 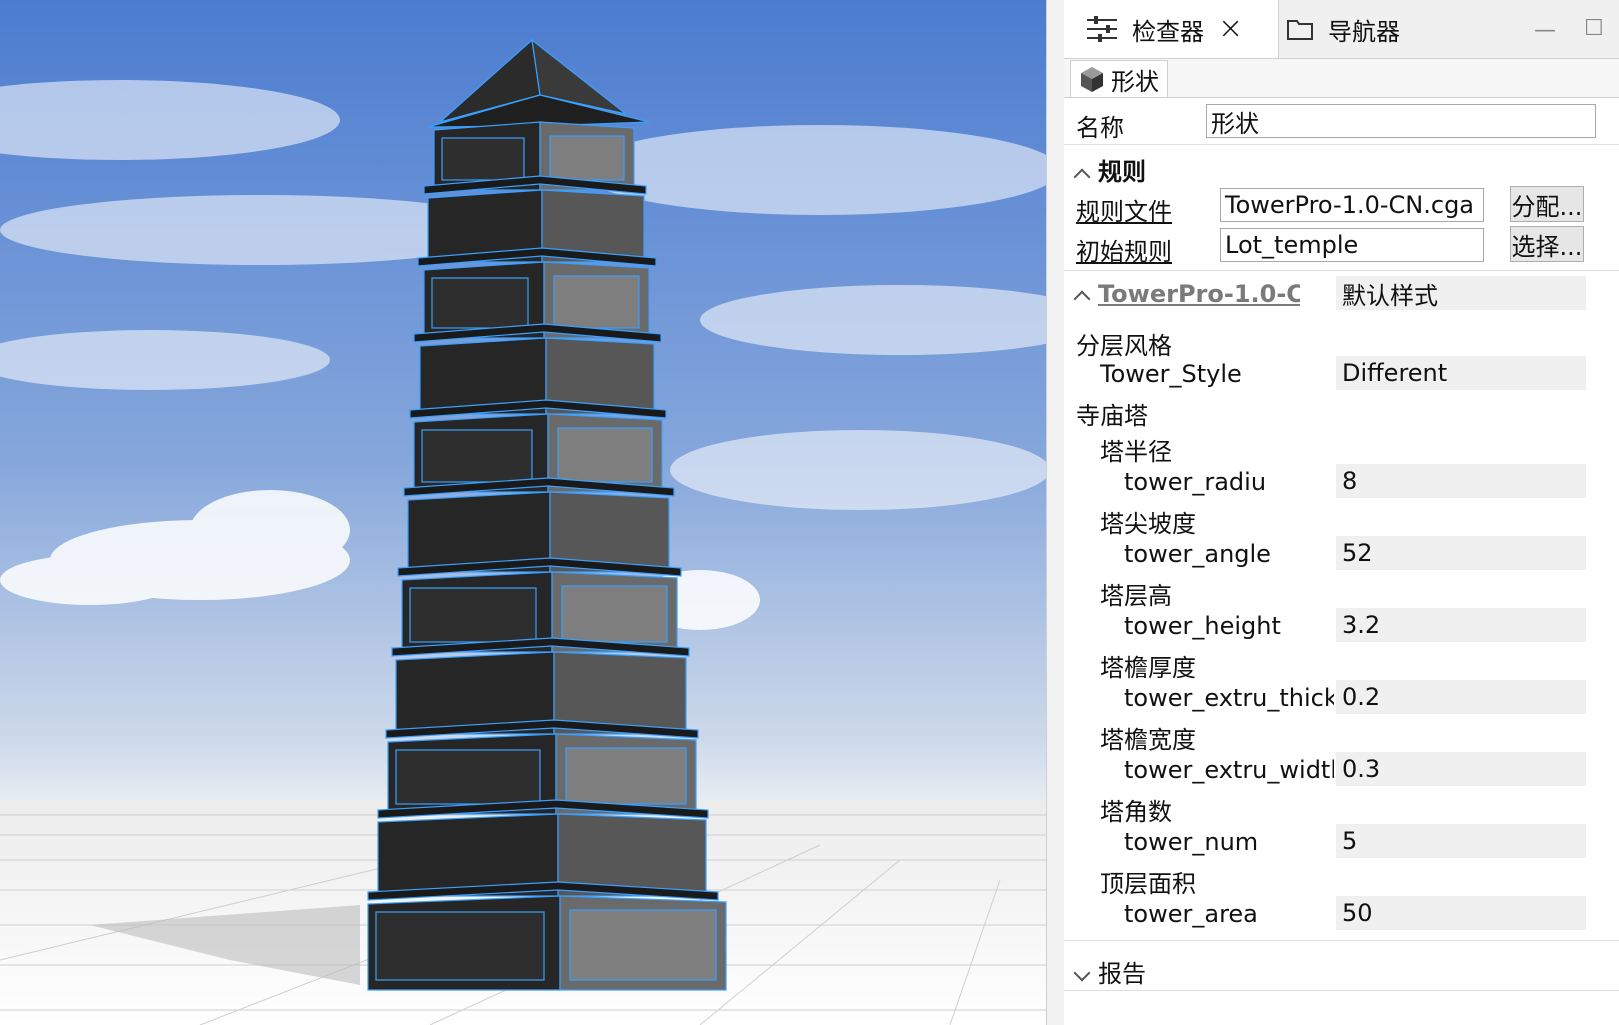 I want to click on rules-section-title: 规则, so click(x=1122, y=172).